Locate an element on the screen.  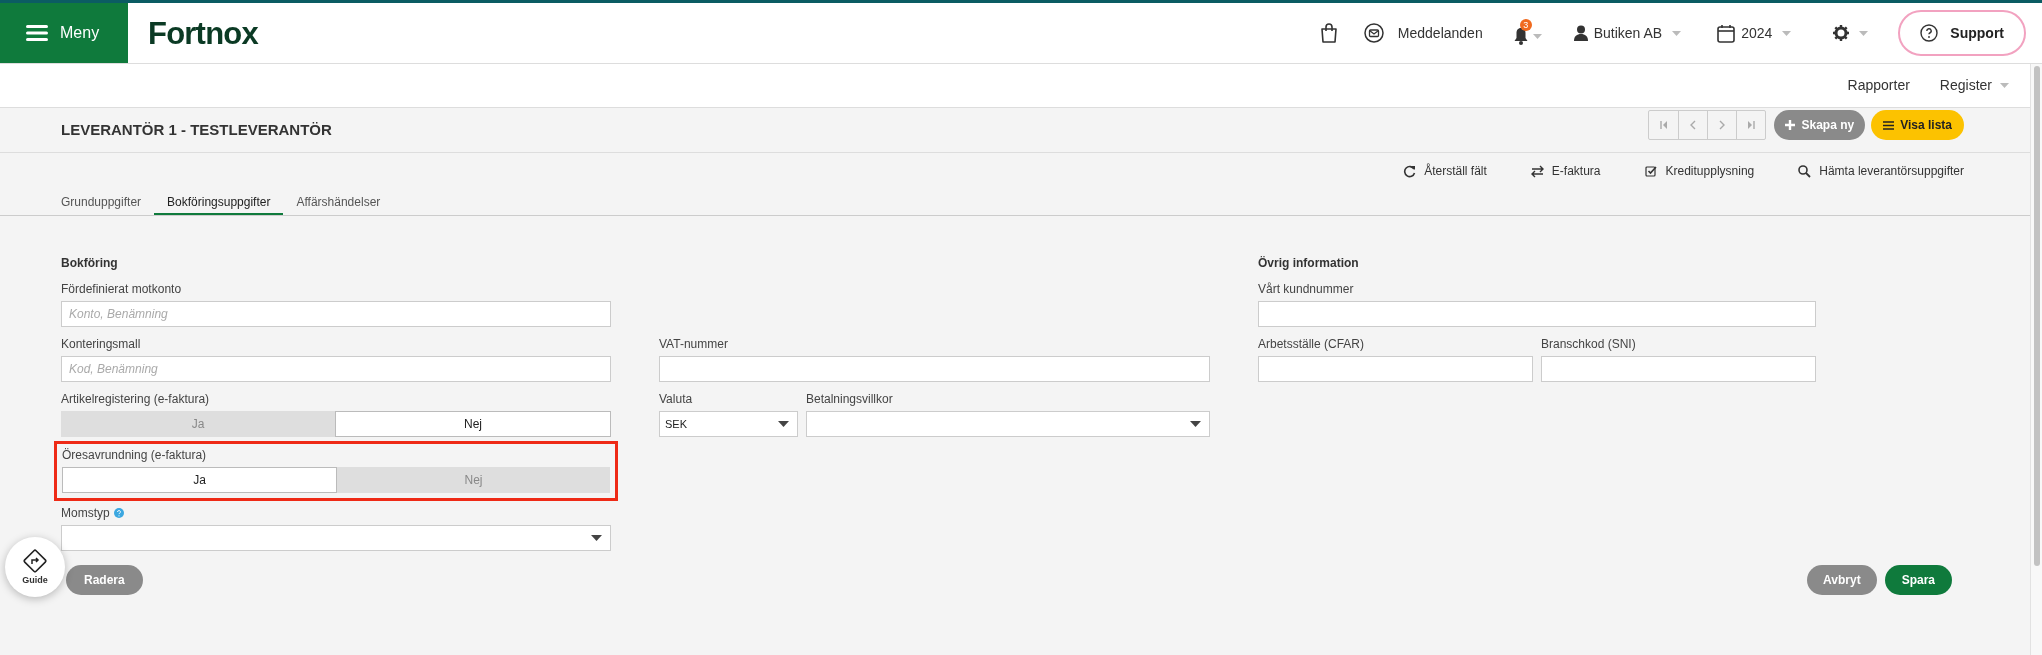
toggle-option: Ja is located at coordinates (199, 480).